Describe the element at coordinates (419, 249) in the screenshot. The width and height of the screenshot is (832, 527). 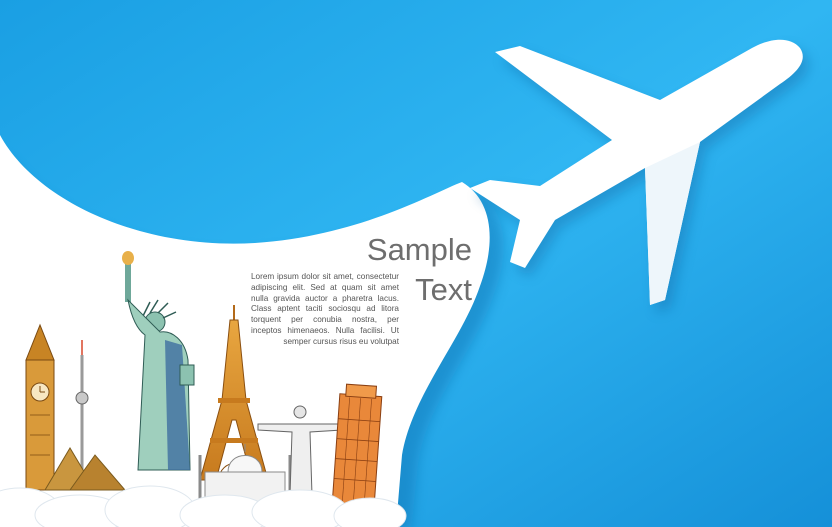
I see `headline-line-1: Sample` at that location.